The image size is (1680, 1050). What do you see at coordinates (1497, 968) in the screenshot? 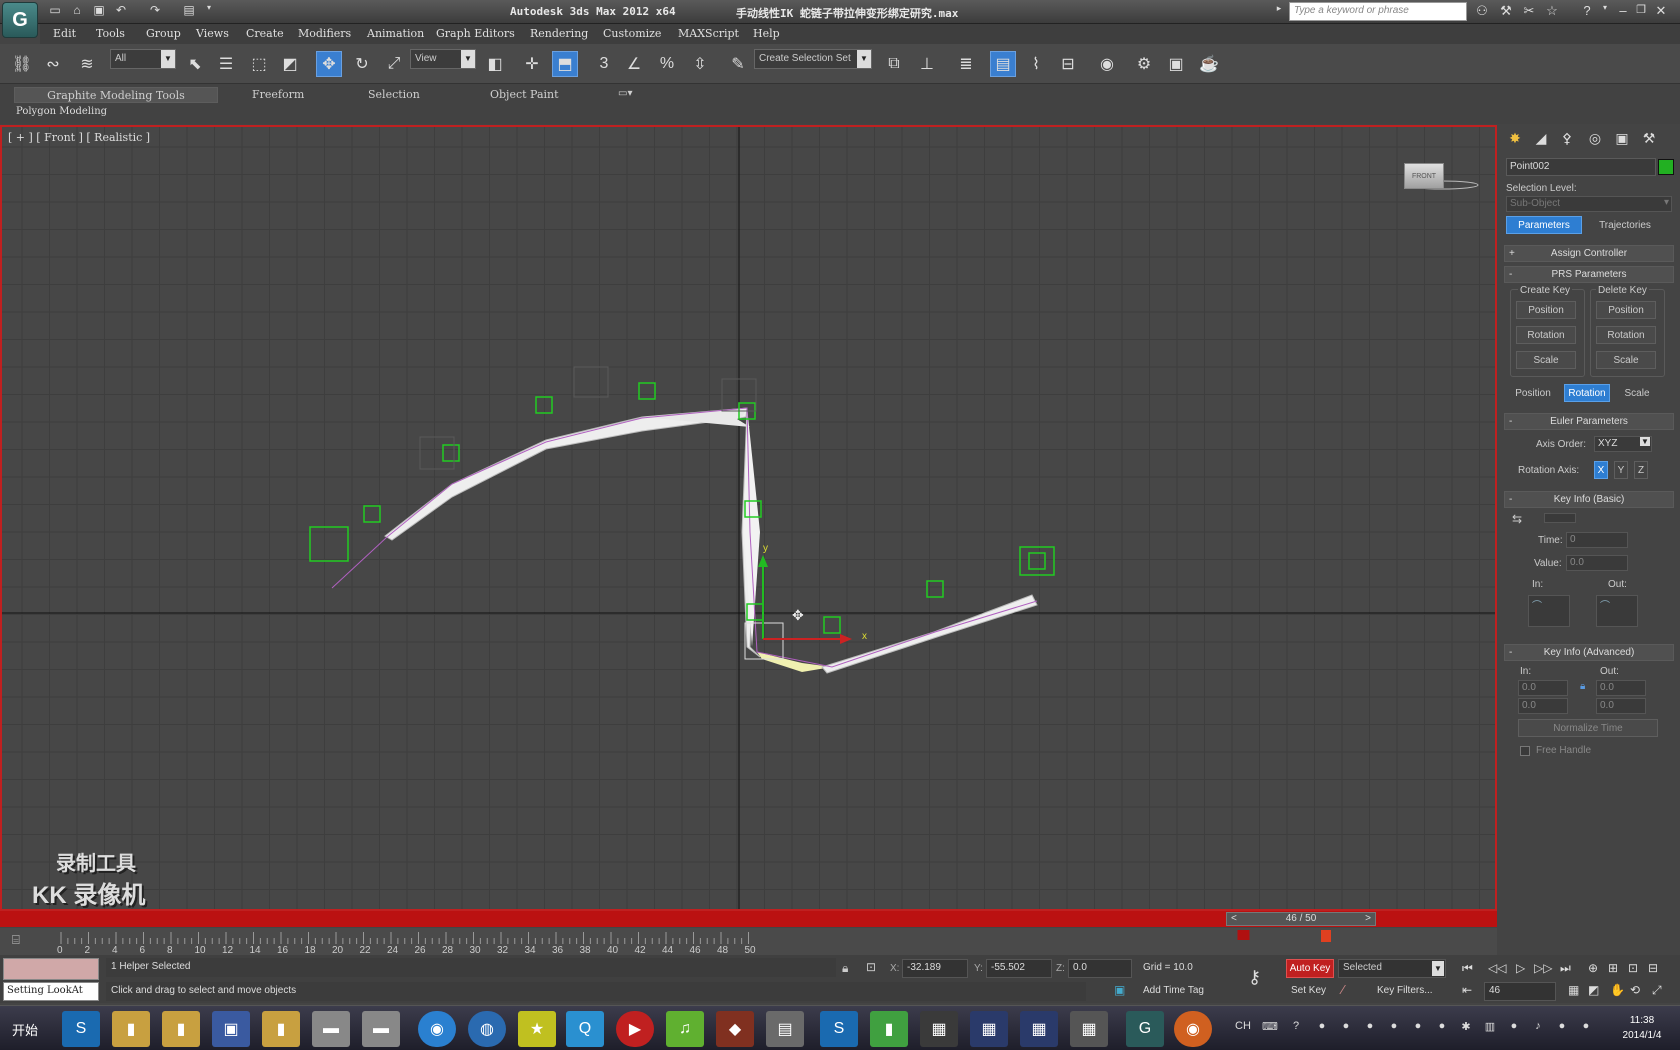
I see `previous-frame-icon: ◁◁` at bounding box center [1497, 968].